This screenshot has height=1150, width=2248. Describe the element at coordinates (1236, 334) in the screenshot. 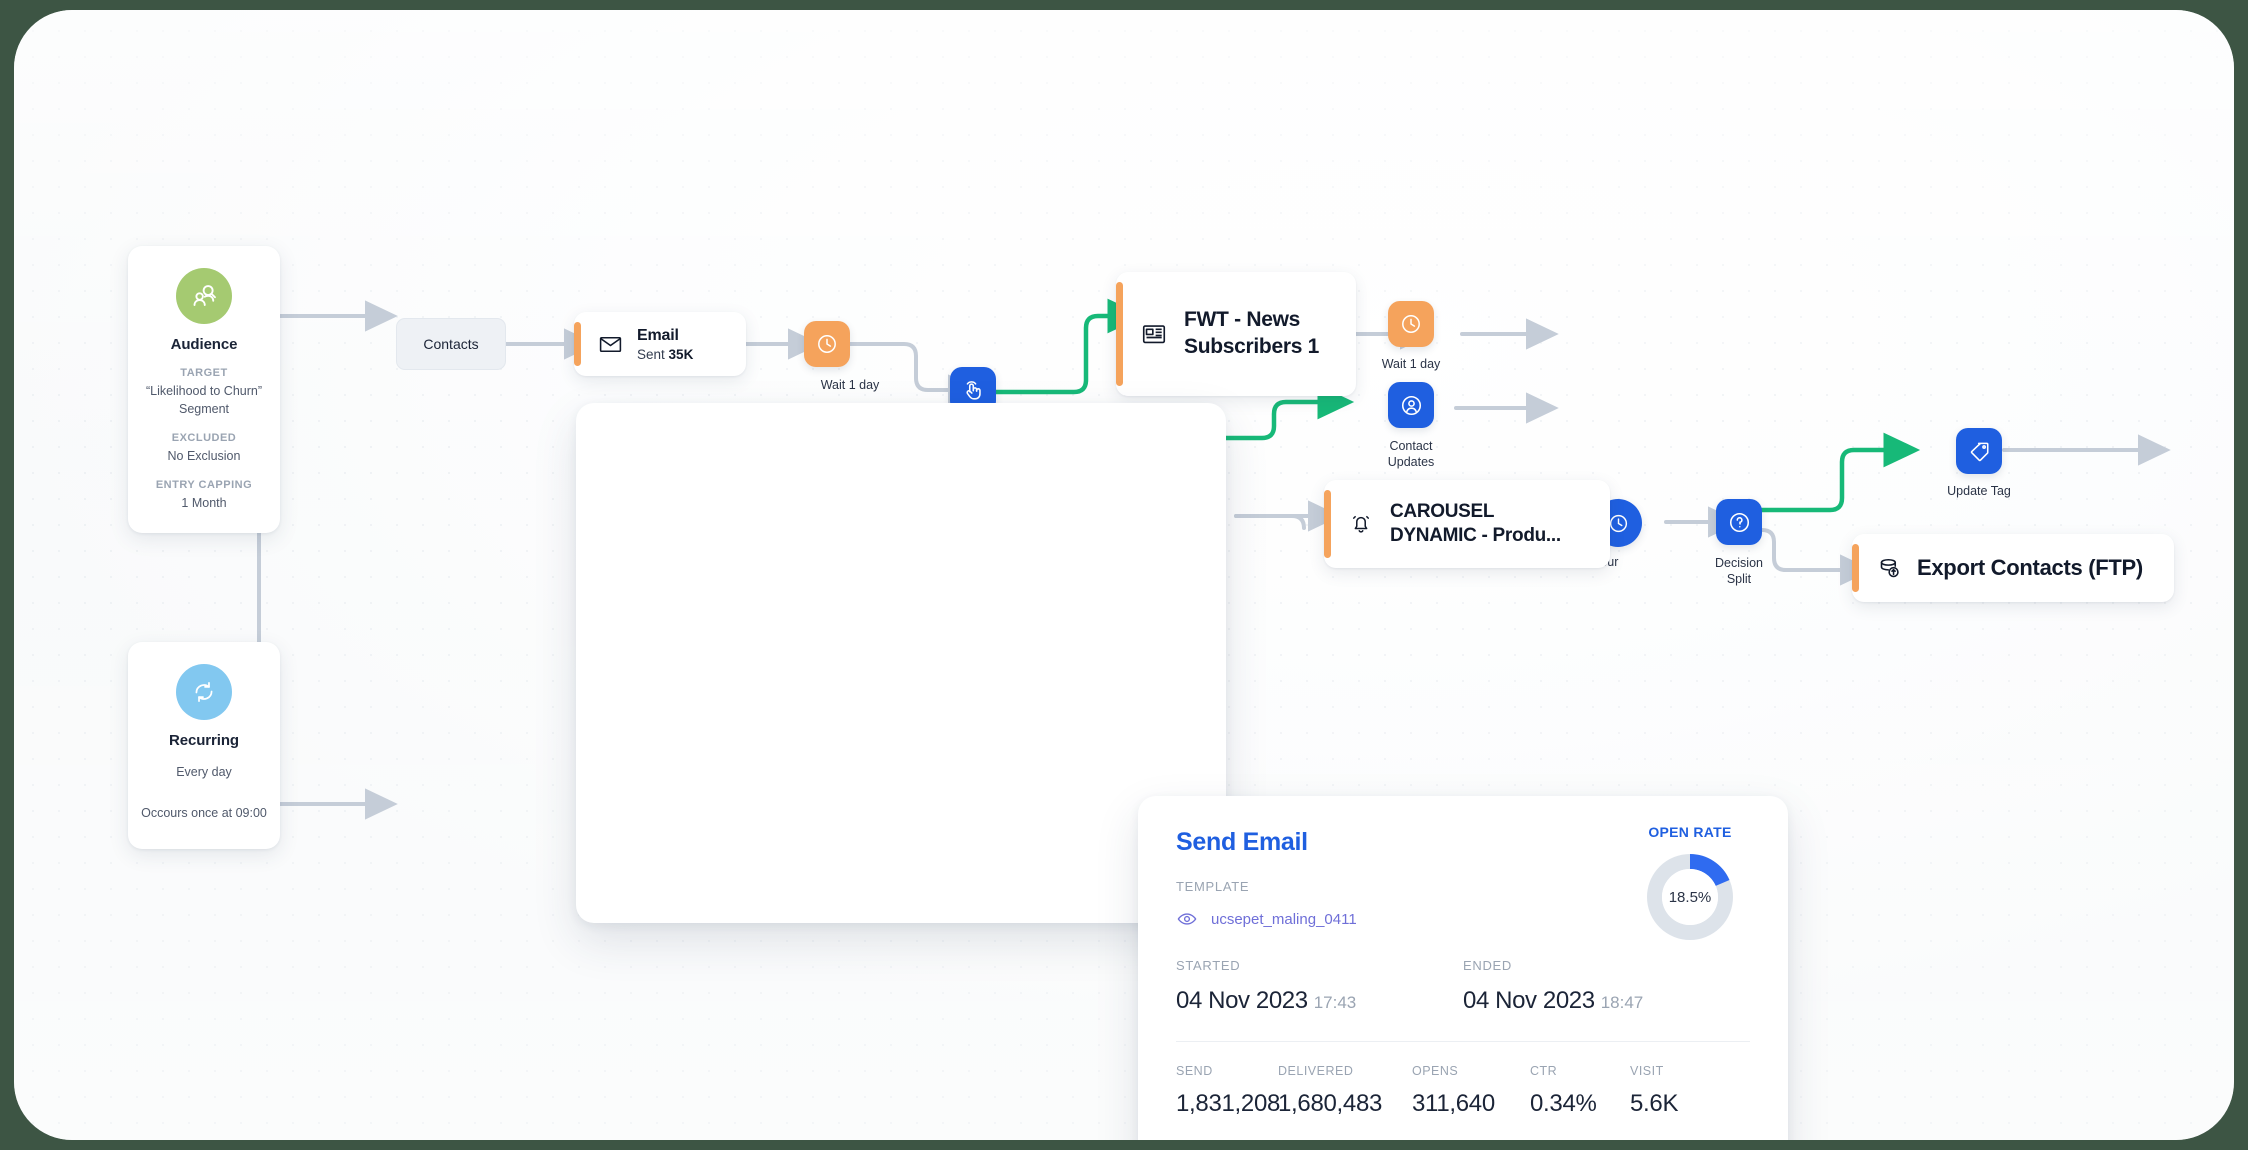

I see `news-subscribers-node: FWT - News Subscribers 1` at that location.